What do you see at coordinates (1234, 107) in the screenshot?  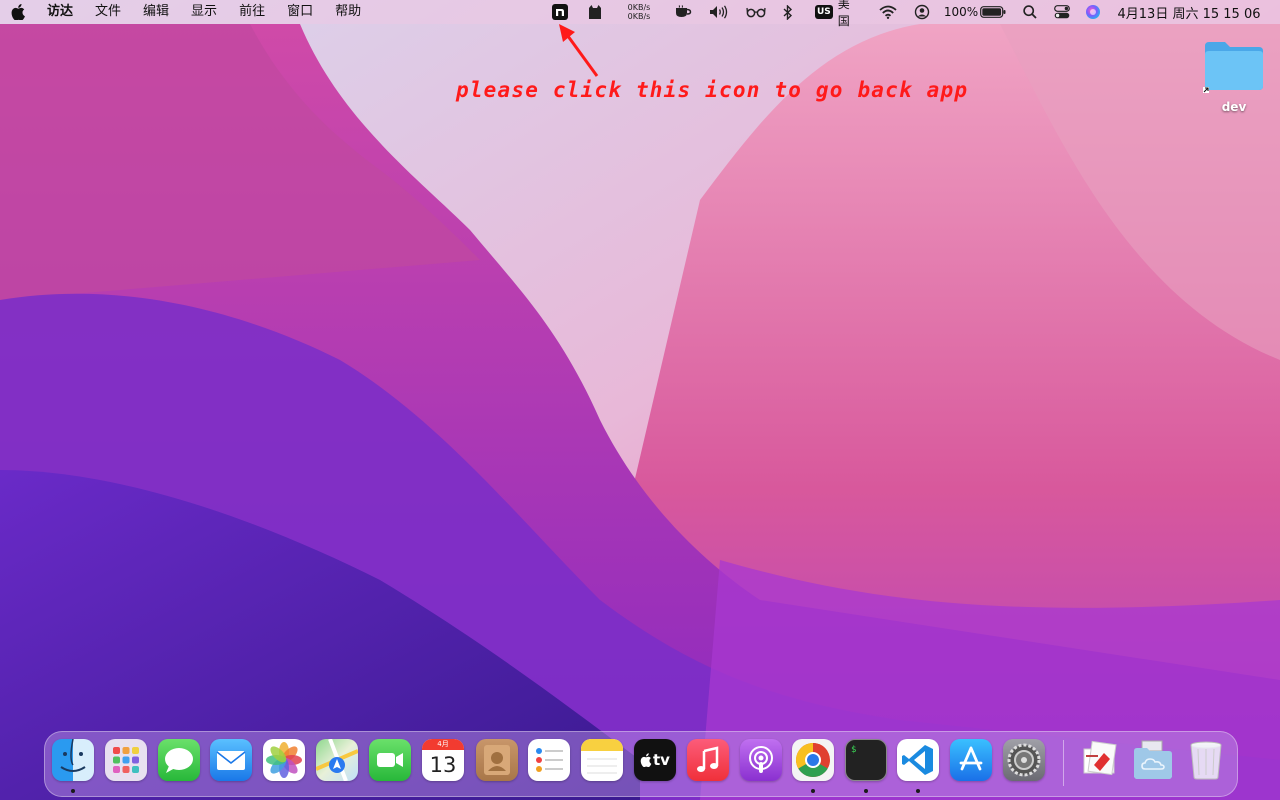 I see `desktop-folder-label: dev` at bounding box center [1234, 107].